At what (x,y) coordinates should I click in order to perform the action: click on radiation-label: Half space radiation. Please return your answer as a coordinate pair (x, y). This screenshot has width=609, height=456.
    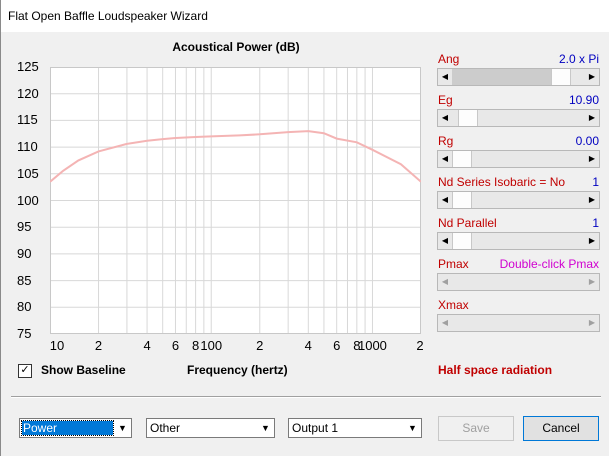
    Looking at the image, I should click on (495, 370).